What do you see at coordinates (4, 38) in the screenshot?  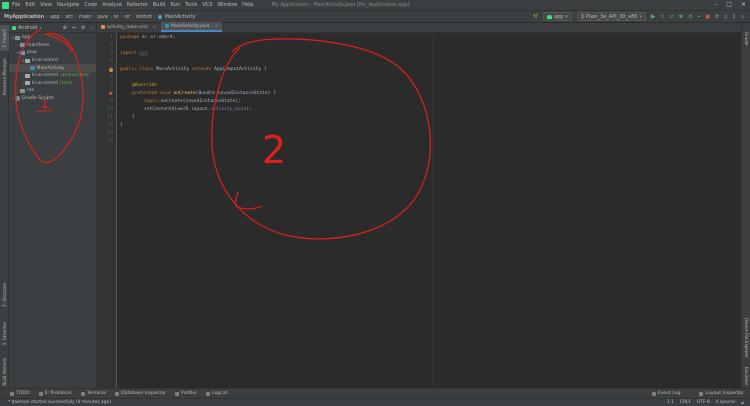 I see `tab-project: 1: Project` at bounding box center [4, 38].